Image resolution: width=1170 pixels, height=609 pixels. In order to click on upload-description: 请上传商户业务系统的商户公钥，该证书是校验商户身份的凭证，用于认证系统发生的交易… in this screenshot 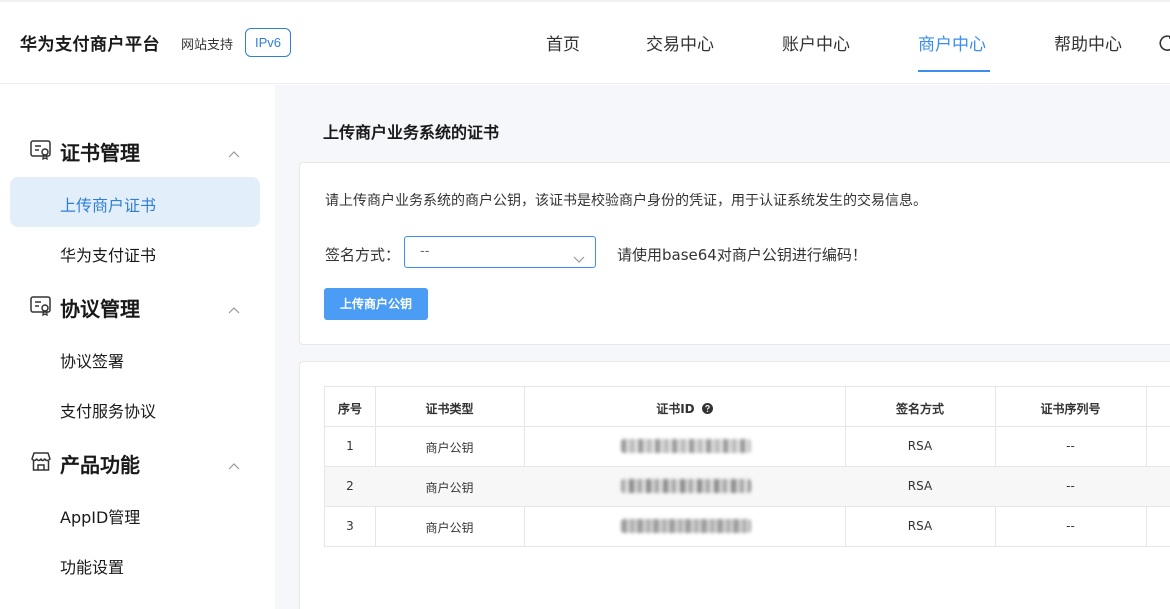, I will do `click(626, 201)`.